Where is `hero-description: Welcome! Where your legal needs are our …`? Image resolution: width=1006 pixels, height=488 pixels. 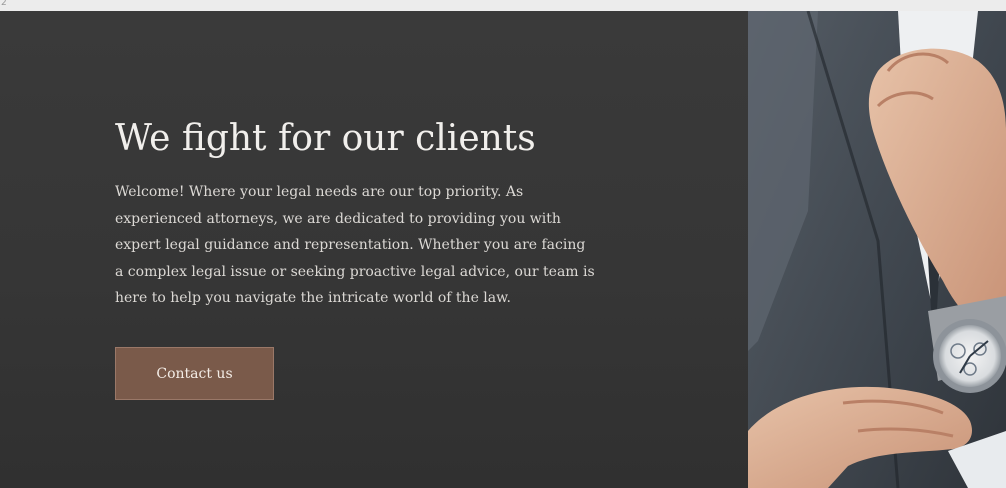
hero-description: Welcome! Where your legal needs are our … is located at coordinates (355, 245).